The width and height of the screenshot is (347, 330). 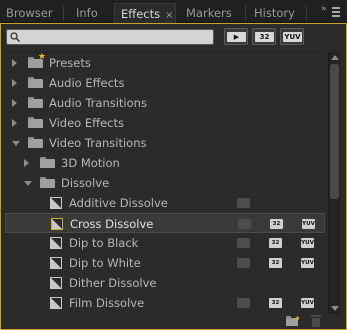 I want to click on tree-item-label: Dissolve, so click(x=85, y=183).